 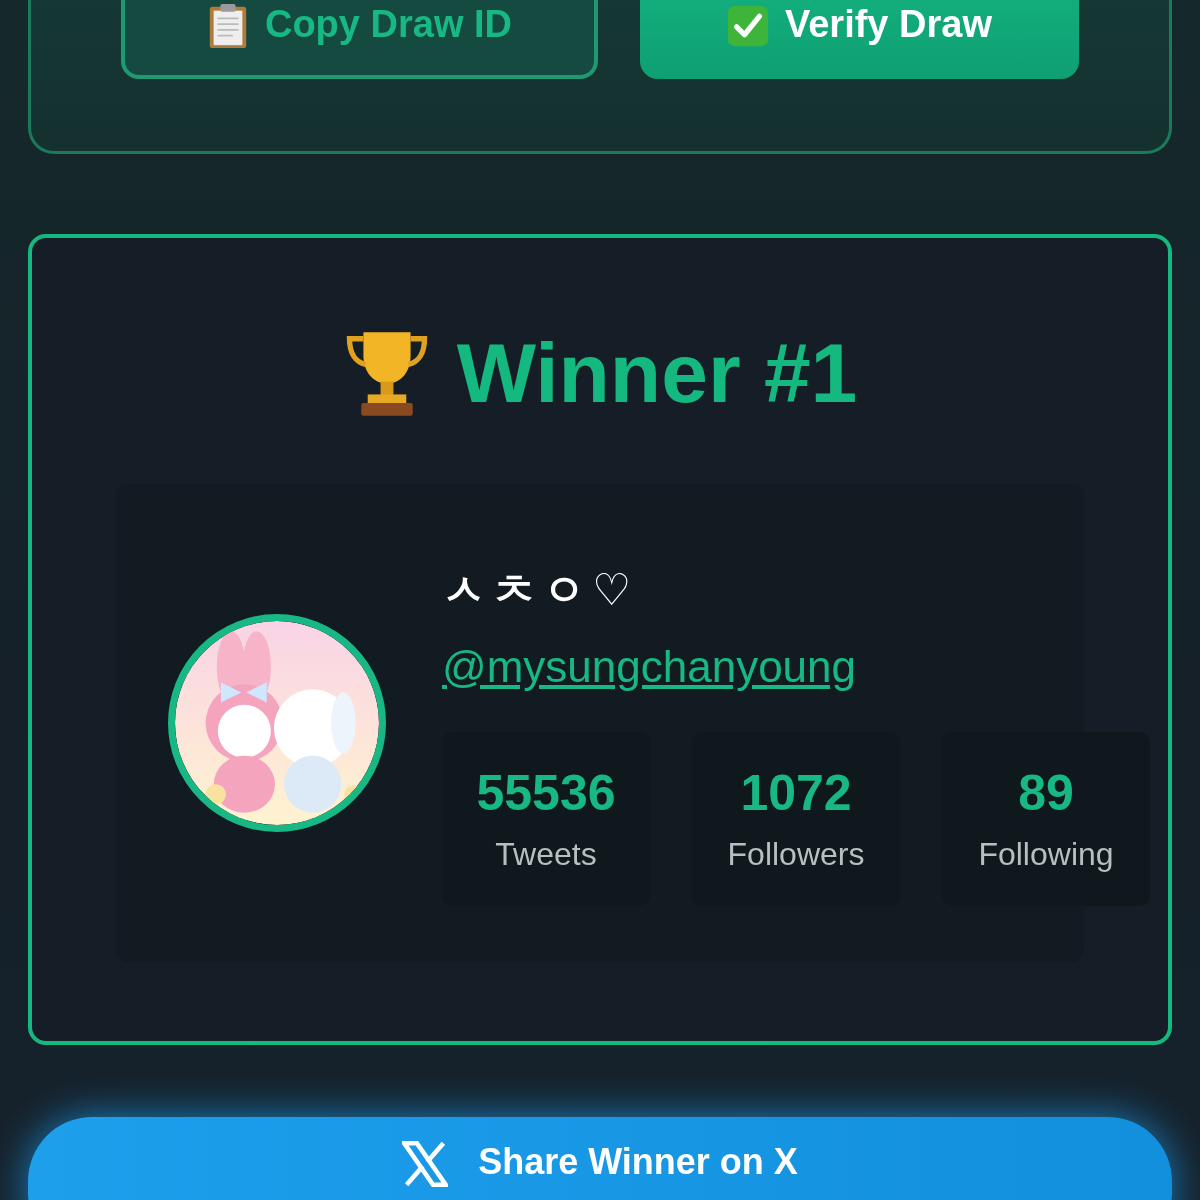 I want to click on share-button: Share Winner on X, so click(x=600, y=1158).